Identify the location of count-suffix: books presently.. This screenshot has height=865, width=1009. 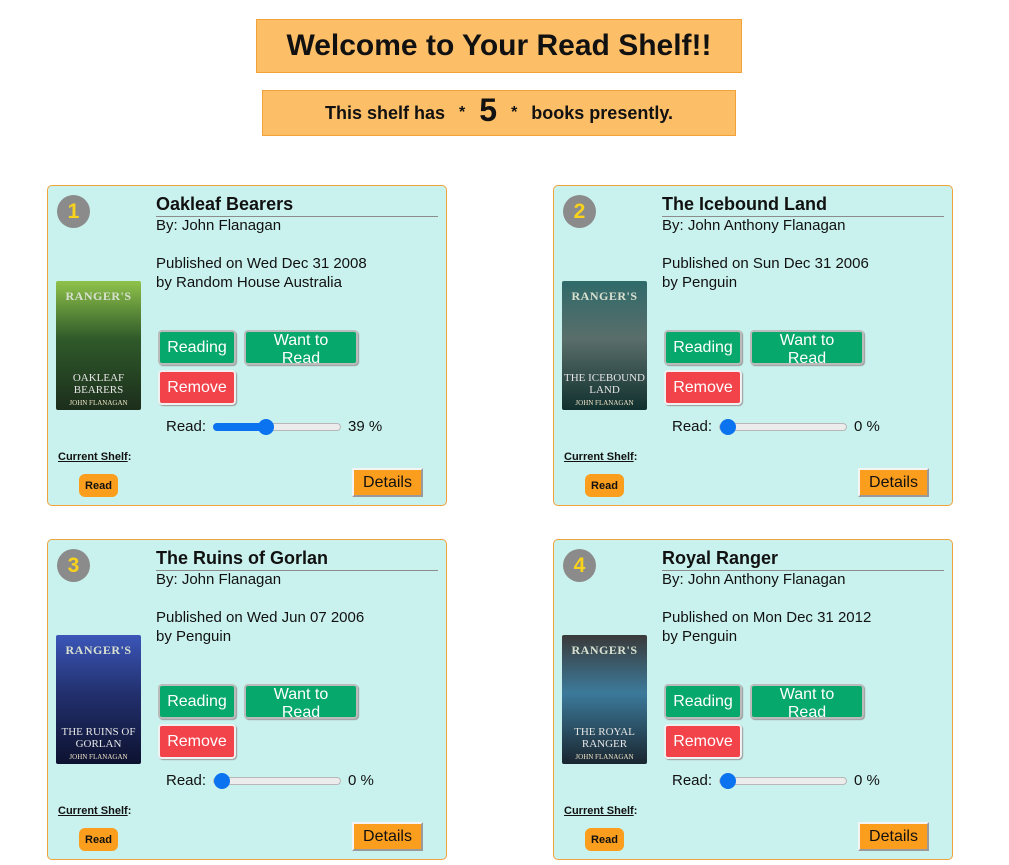
(602, 112).